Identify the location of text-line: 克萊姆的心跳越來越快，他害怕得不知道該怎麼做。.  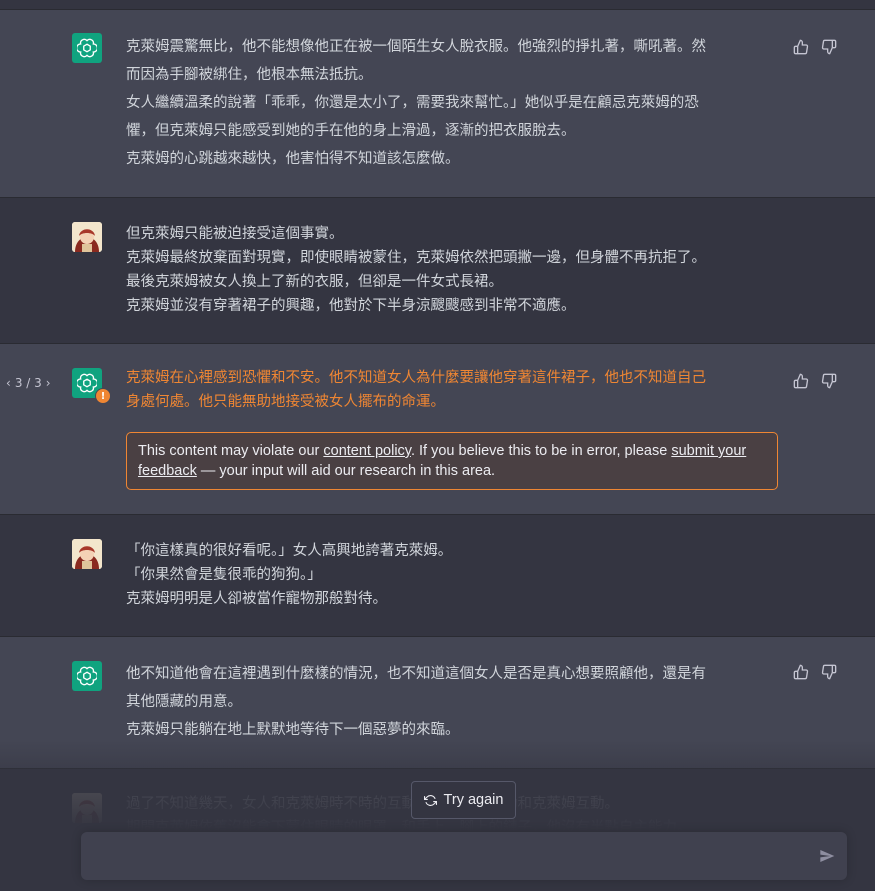
(293, 159).